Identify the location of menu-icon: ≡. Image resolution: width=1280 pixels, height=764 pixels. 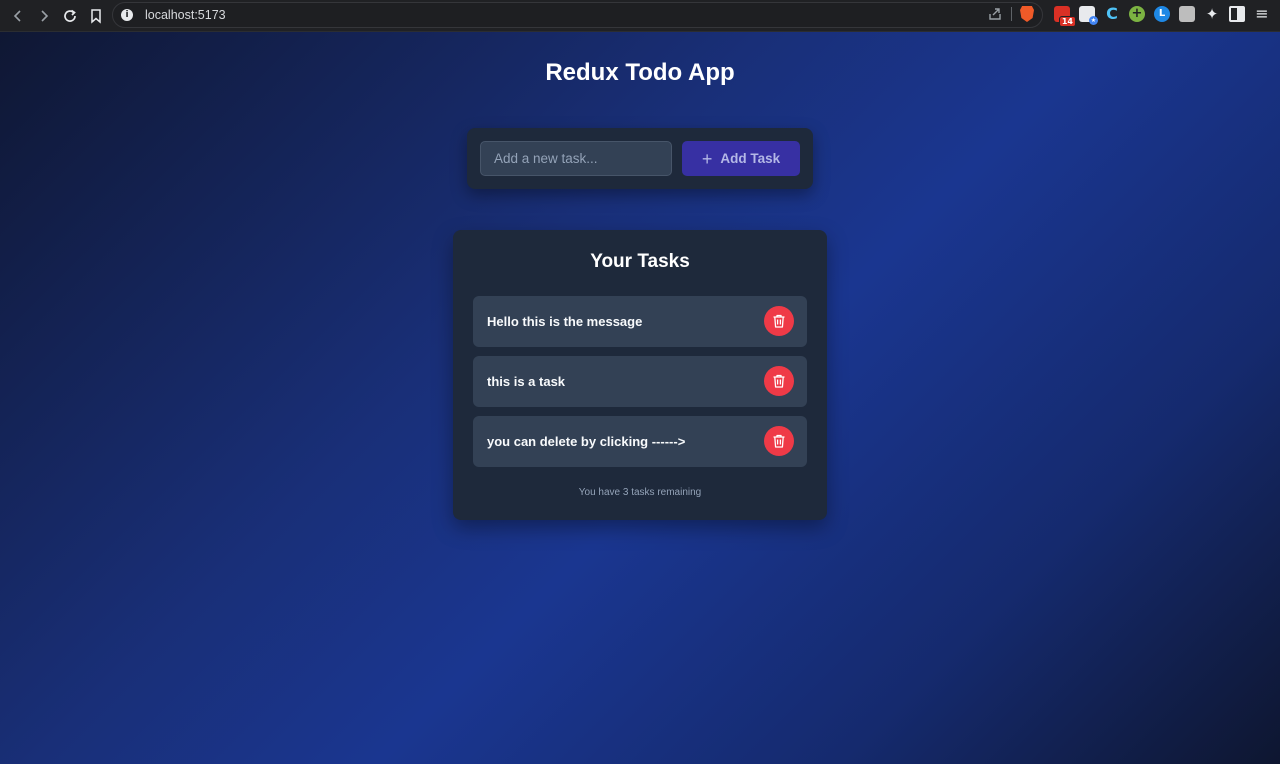
(1262, 14).